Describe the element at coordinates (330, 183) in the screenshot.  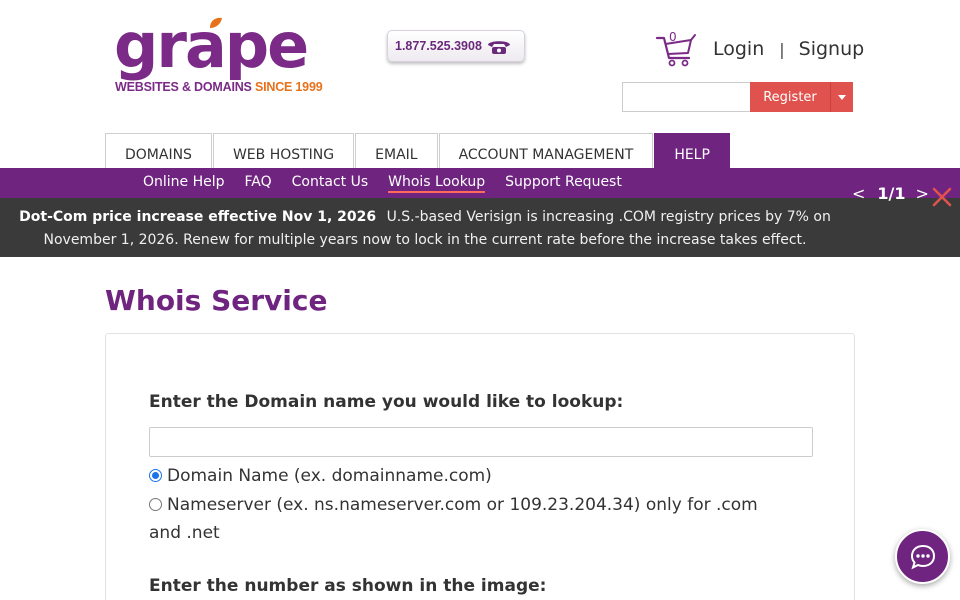
I see `subnav-contact-us: Contact Us` at that location.